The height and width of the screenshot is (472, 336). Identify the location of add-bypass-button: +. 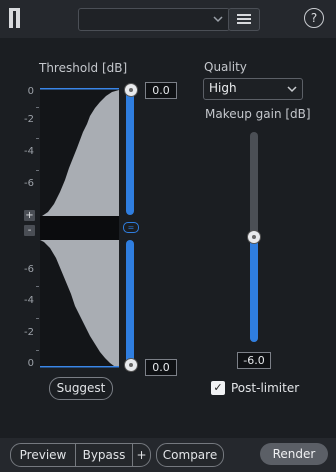
(141, 455).